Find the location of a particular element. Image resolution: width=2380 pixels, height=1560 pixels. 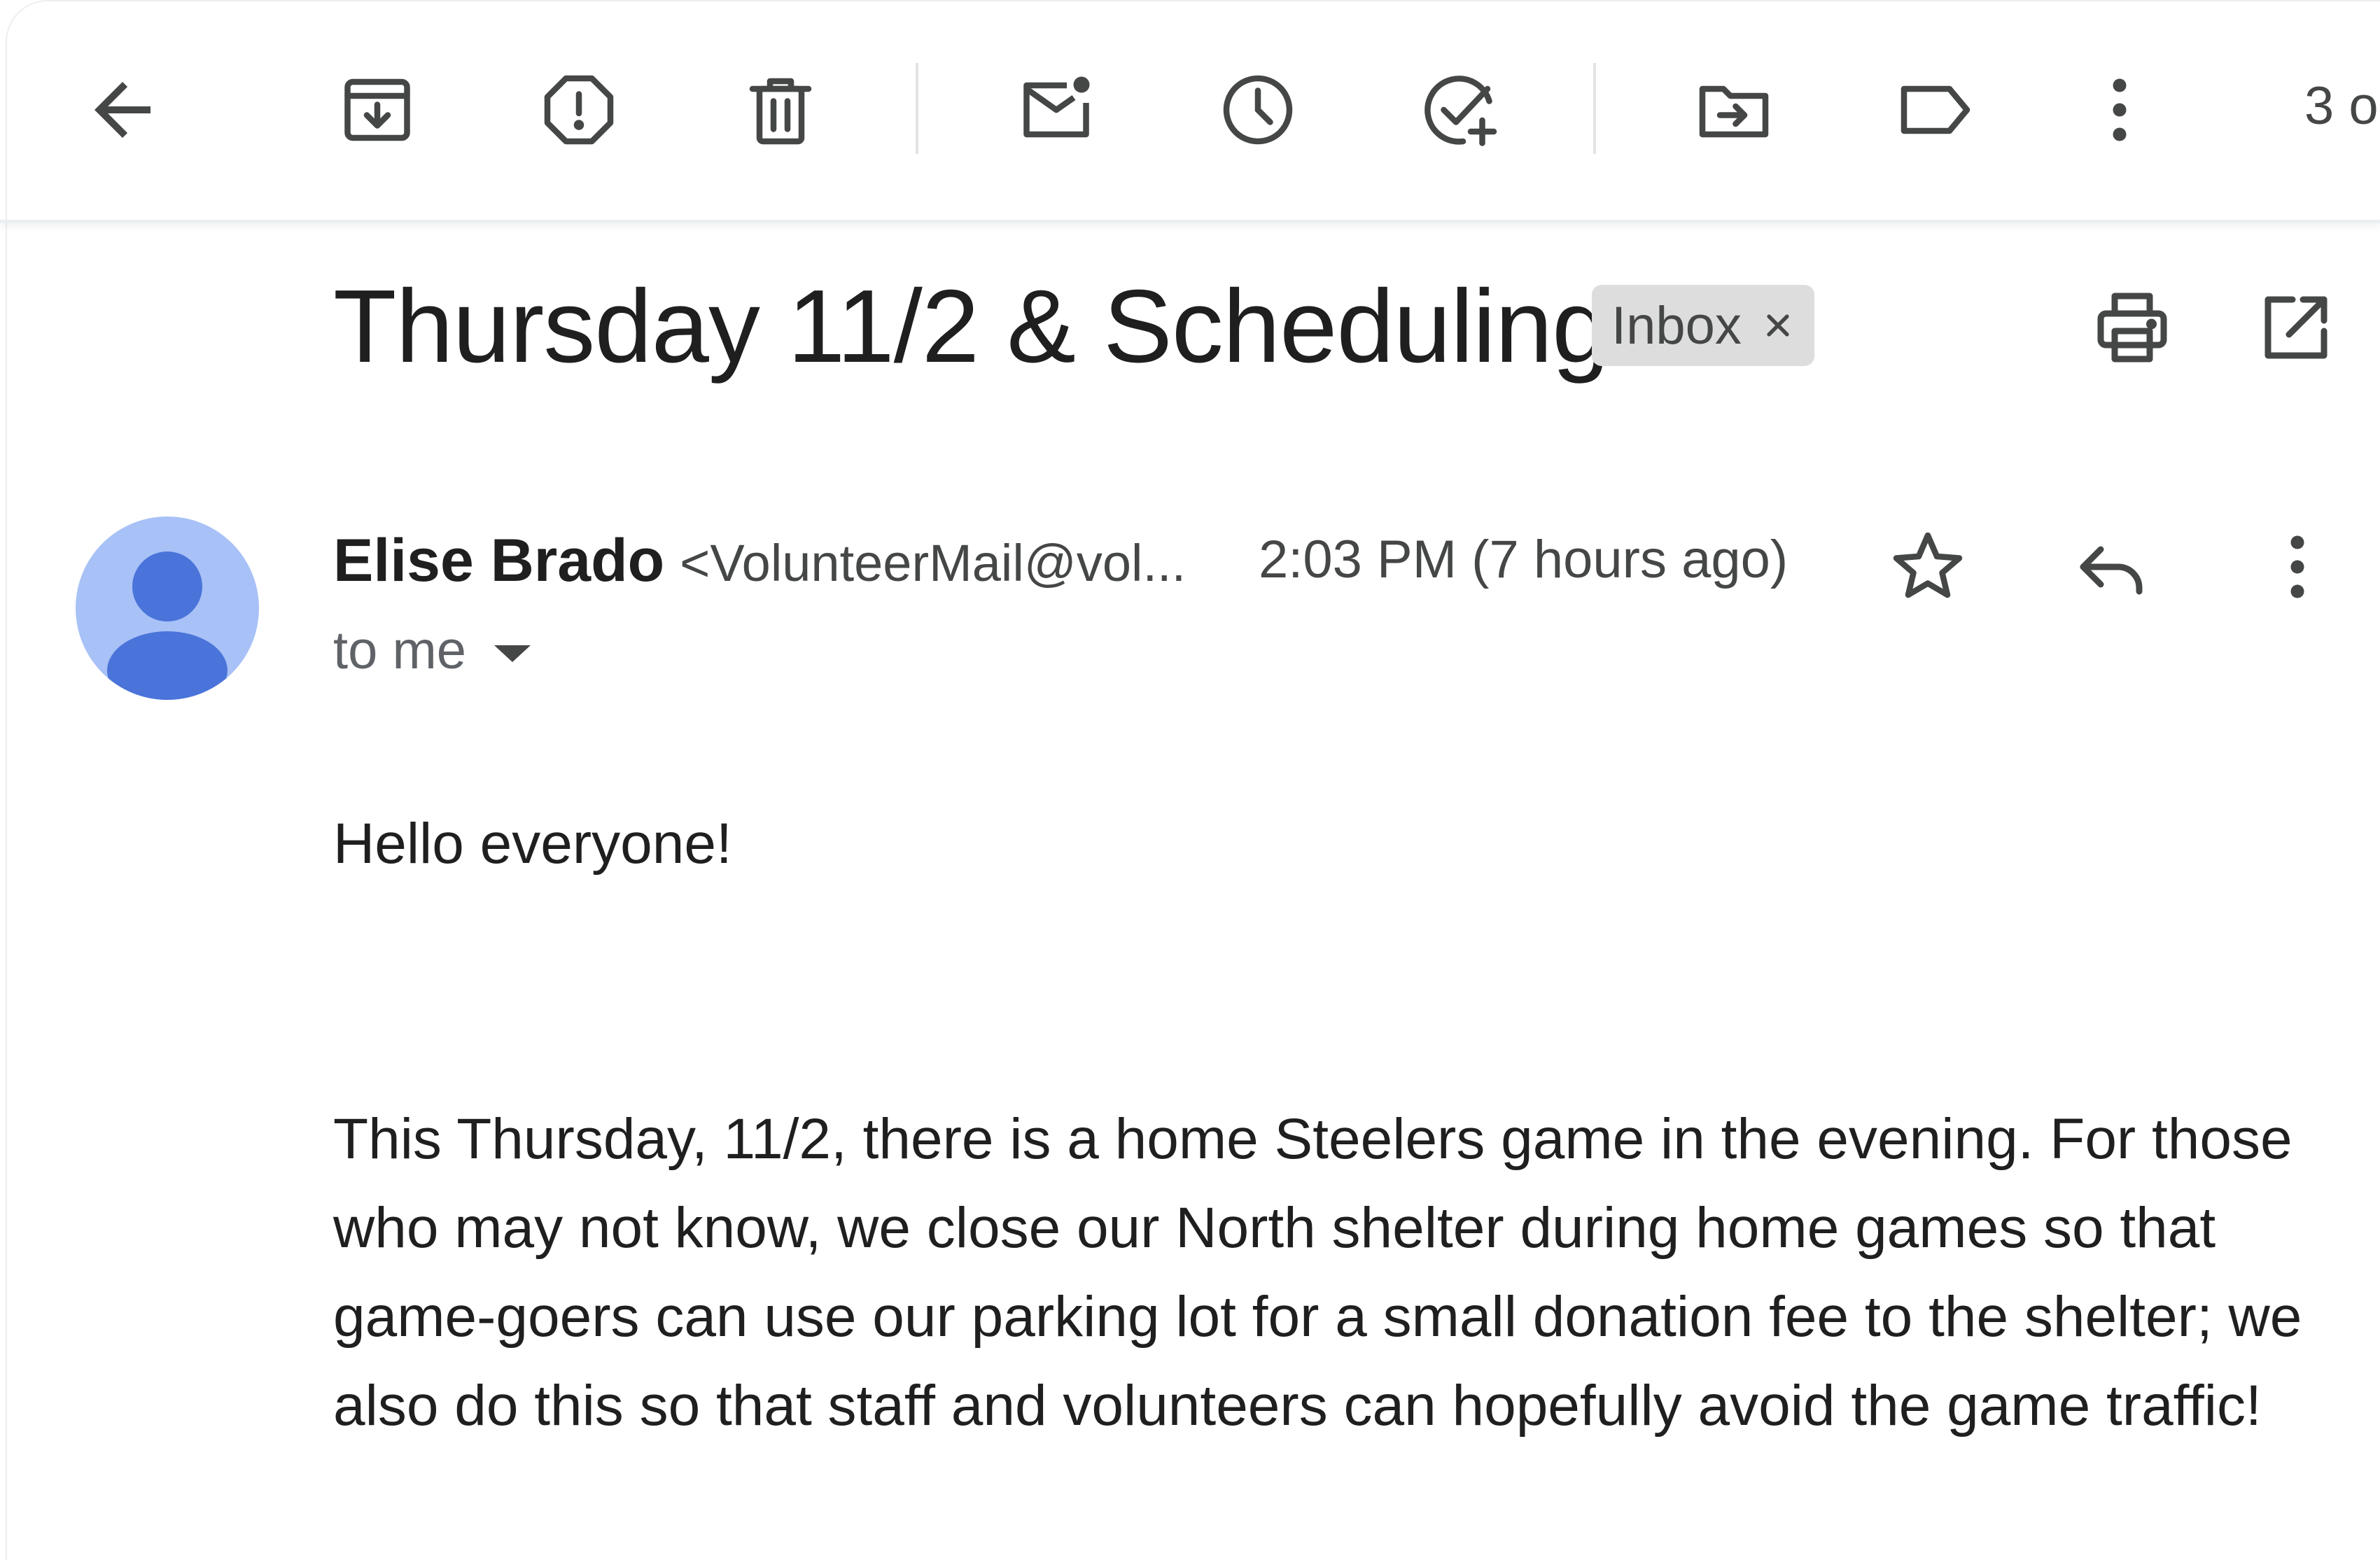

email-subject: Thursday 11/2 & Scheduling is located at coordinates (971, 326).